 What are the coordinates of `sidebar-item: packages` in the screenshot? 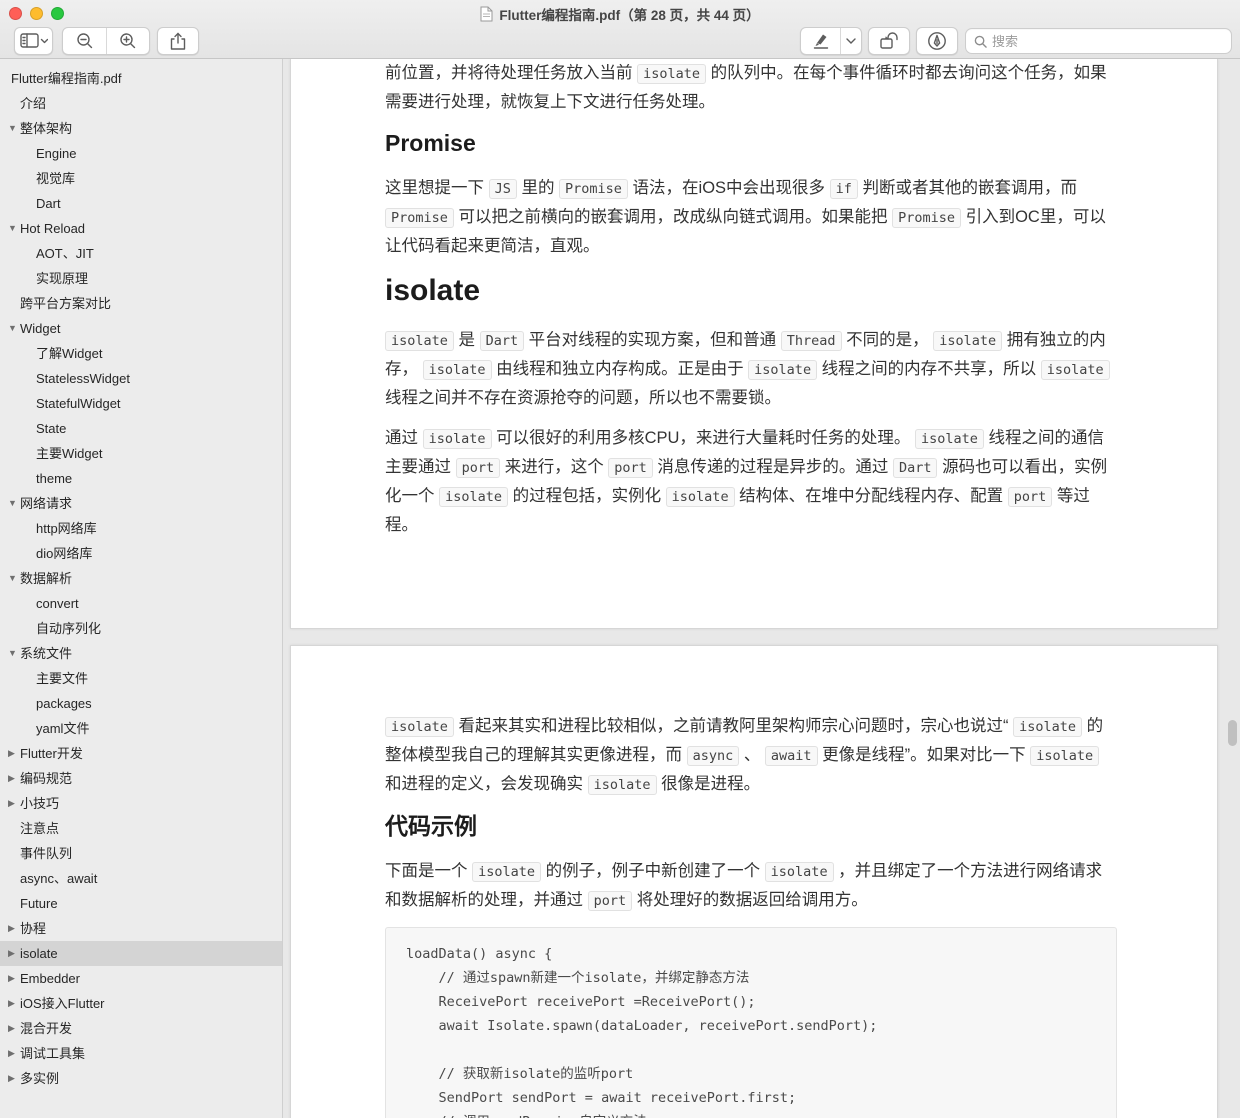 It's located at (141, 703).